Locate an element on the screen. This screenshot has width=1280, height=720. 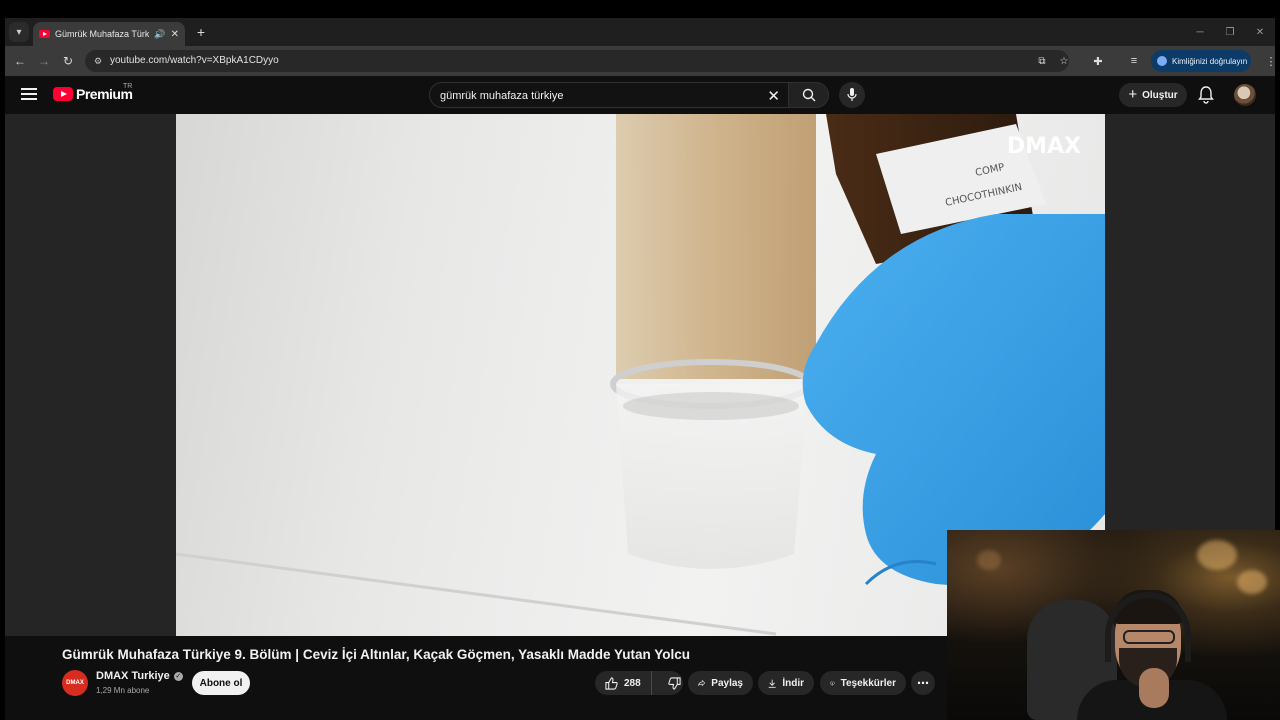
bookmark-star-icon: ☆ is located at coordinates (1064, 61).